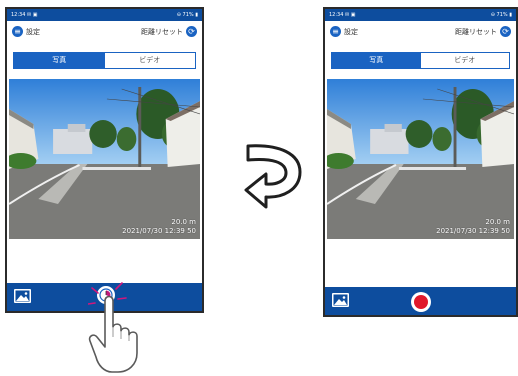  What do you see at coordinates (113, 327) in the screenshot?
I see `tapping-hand-icon` at bounding box center [113, 327].